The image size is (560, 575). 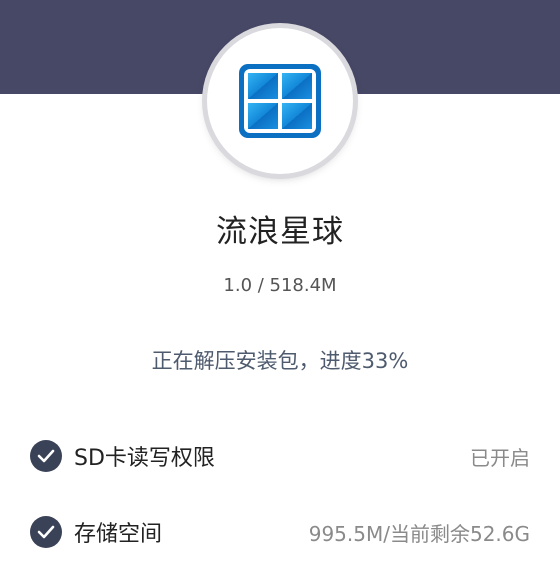 I want to click on windows-logo-icon, so click(x=280, y=101).